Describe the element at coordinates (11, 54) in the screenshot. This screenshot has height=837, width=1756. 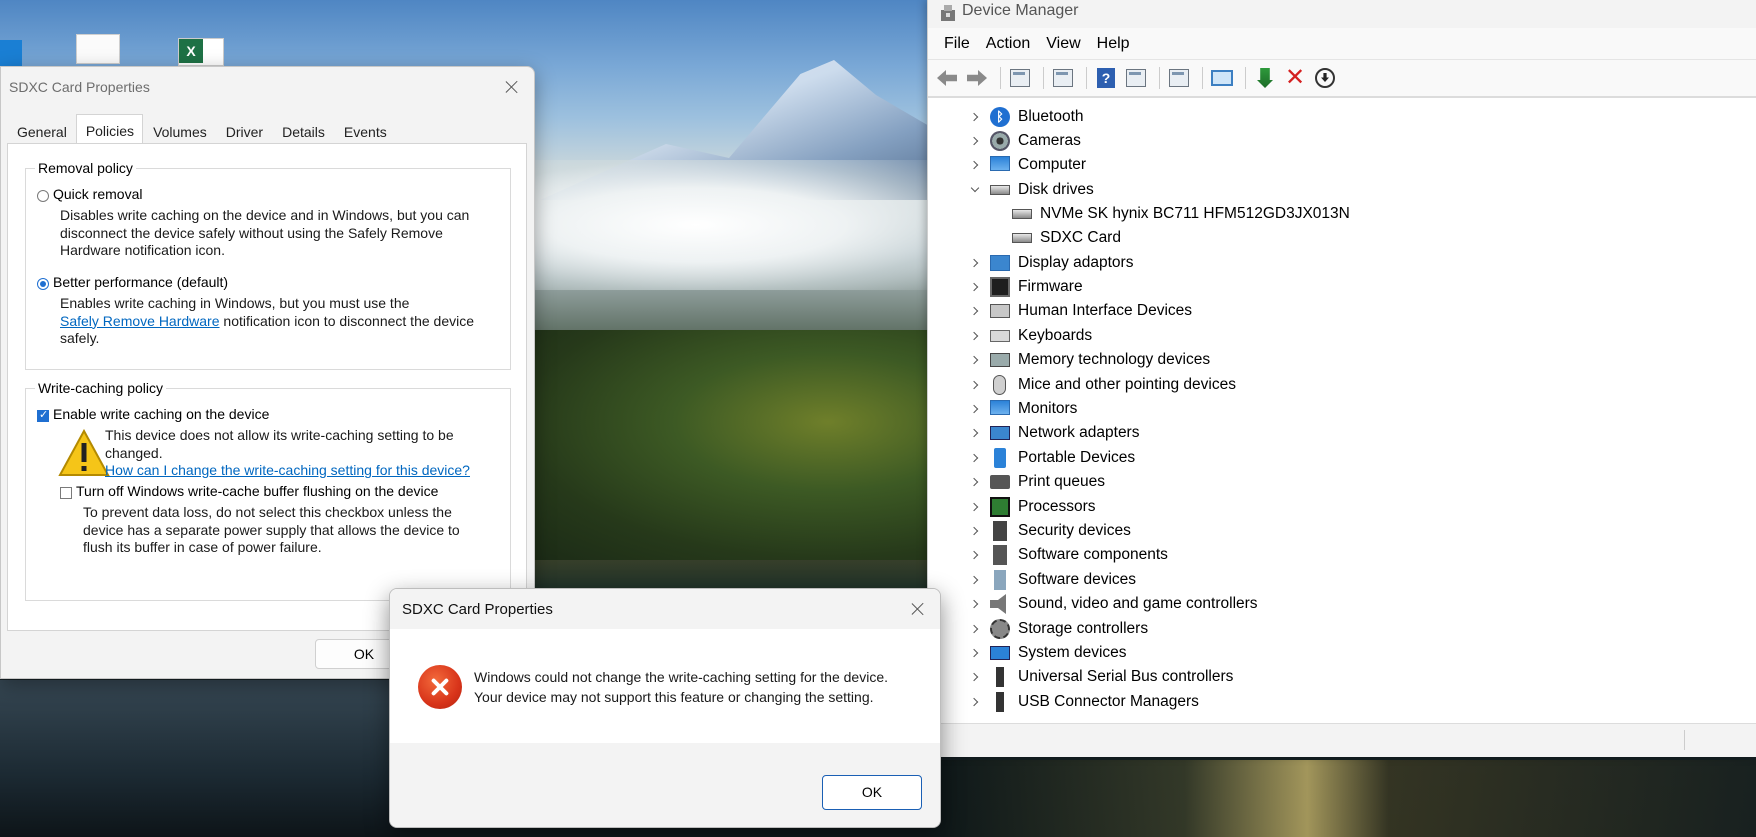
I see `desktop-shortcut-icon` at that location.